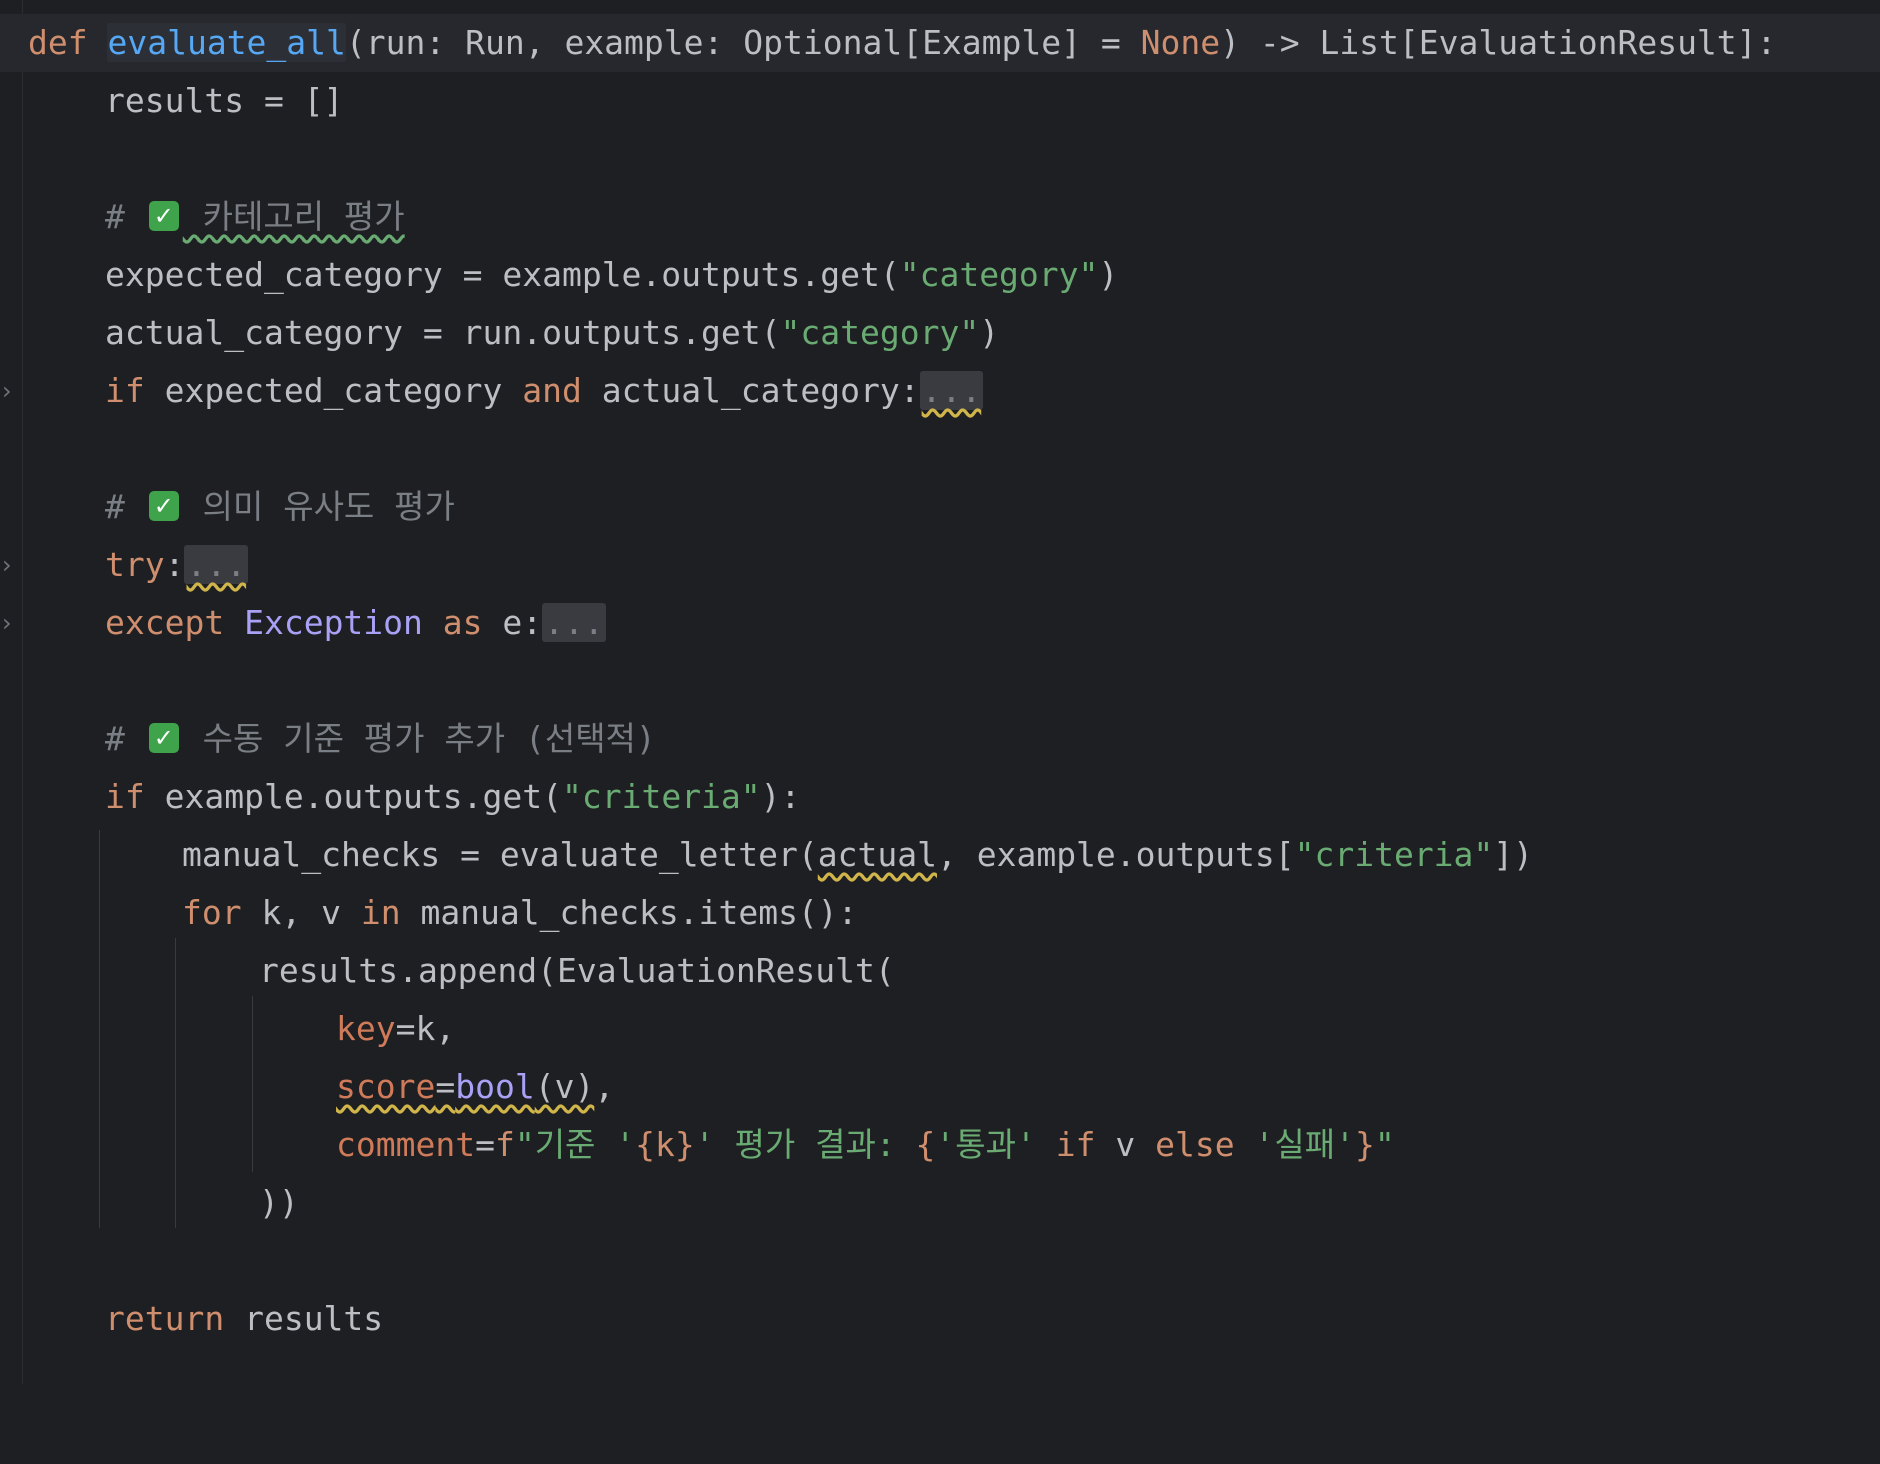 Image resolution: width=1880 pixels, height=1464 pixels. Describe the element at coordinates (279, 1202) in the screenshot. I see `close-parens: ))` at that location.